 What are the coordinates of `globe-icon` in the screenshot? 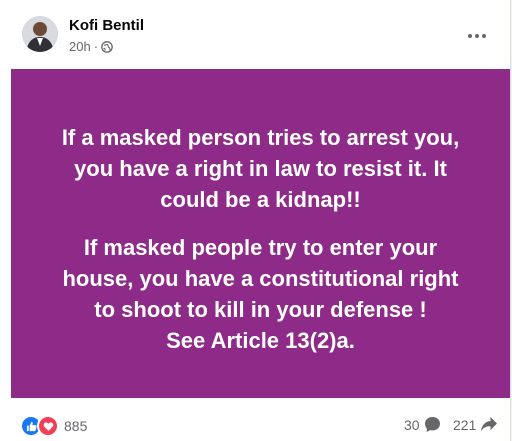 It's located at (107, 46).